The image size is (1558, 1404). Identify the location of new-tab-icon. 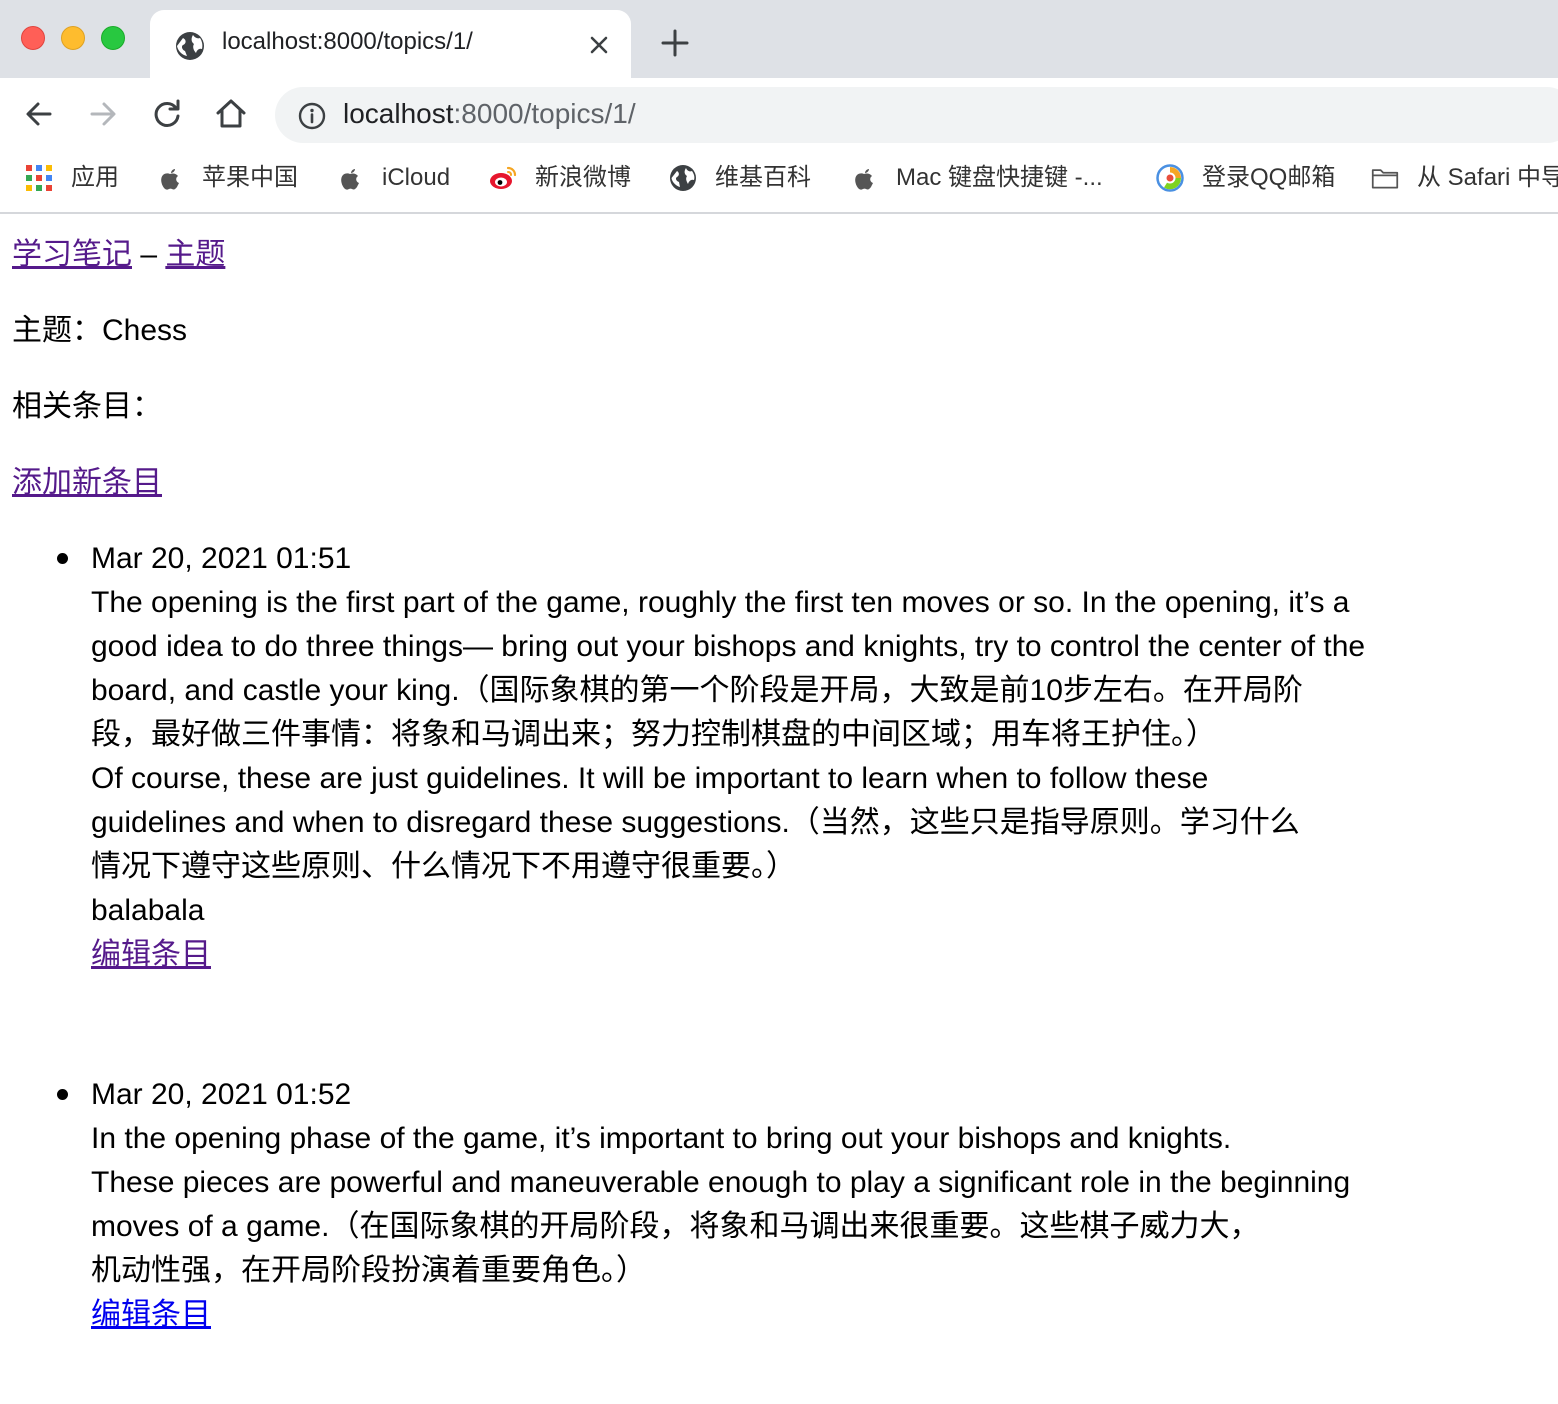
(675, 43).